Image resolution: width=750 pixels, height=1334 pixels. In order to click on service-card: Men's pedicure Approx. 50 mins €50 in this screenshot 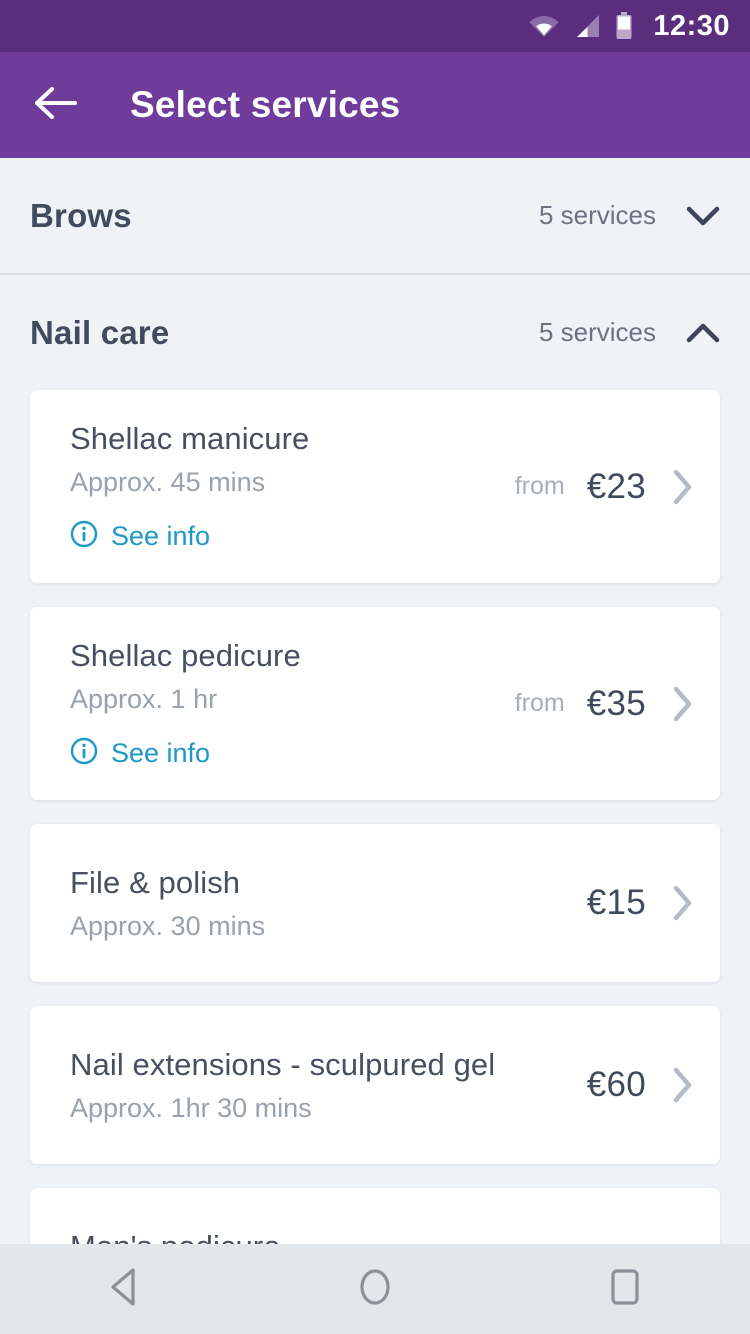, I will do `click(375, 1216)`.